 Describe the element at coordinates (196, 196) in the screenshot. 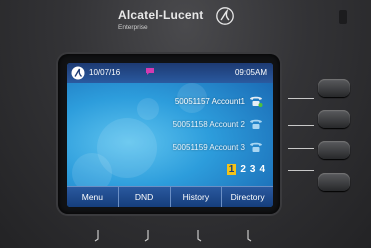

I see `softkey-history: History` at that location.